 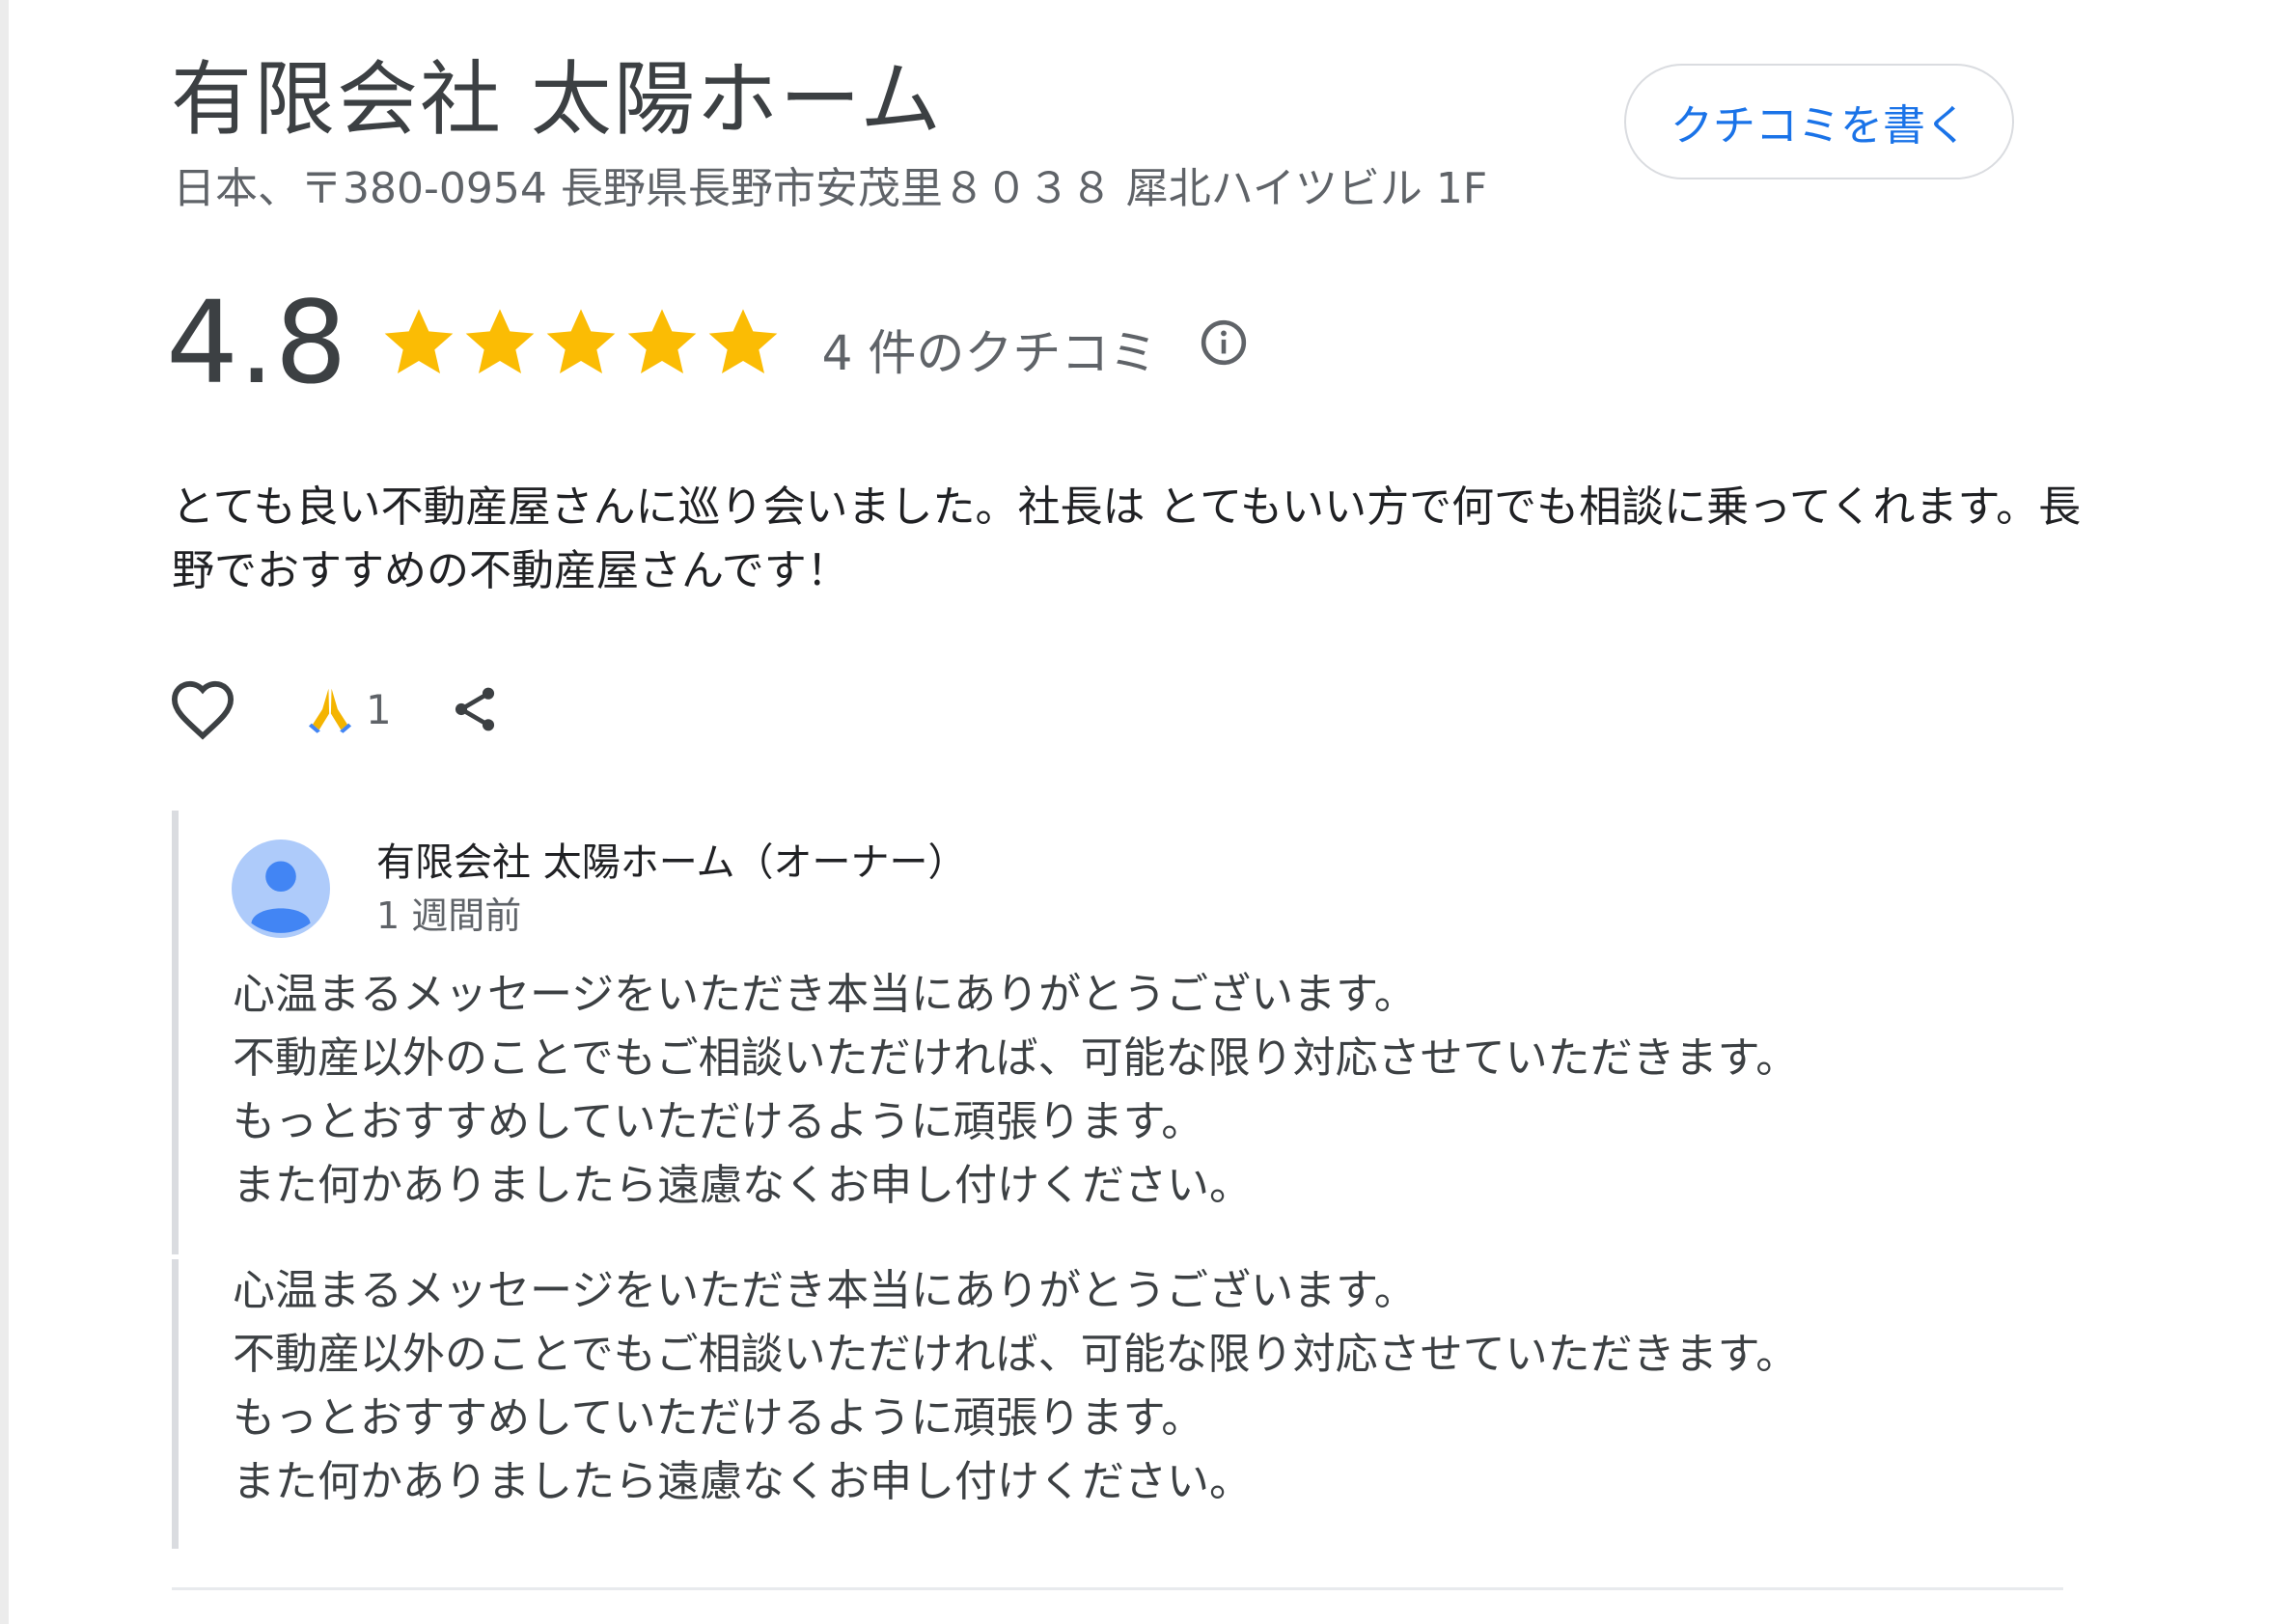 What do you see at coordinates (379, 709) in the screenshot?
I see `reaction-count: 1` at bounding box center [379, 709].